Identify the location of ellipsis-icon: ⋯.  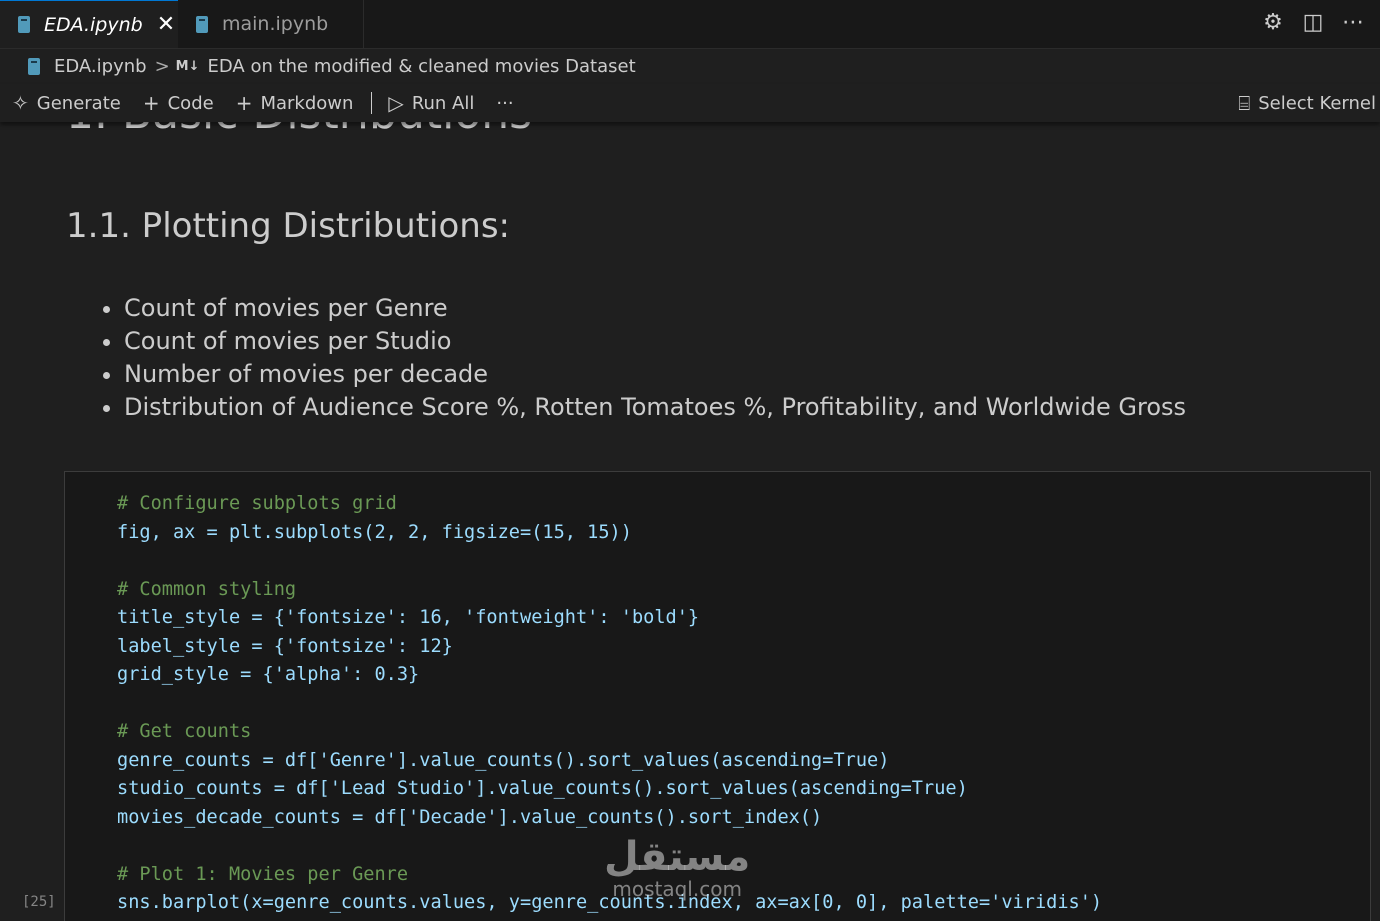
(1353, 22).